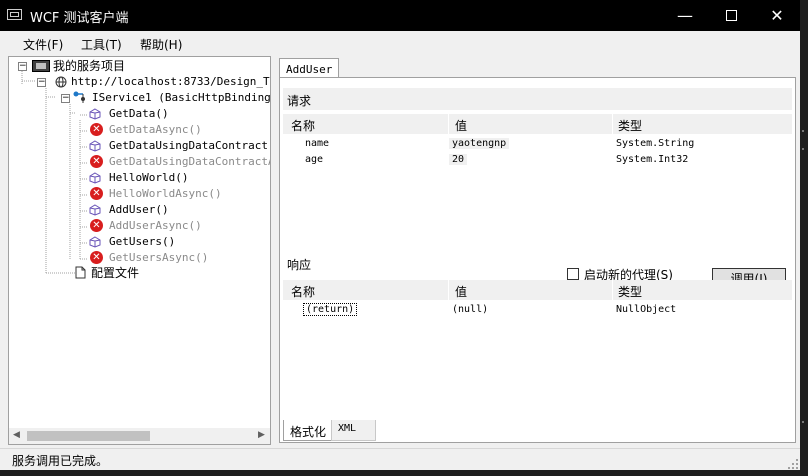 The width and height of the screenshot is (808, 476). I want to click on tree-root-label: 我的服务项目, so click(89, 66).